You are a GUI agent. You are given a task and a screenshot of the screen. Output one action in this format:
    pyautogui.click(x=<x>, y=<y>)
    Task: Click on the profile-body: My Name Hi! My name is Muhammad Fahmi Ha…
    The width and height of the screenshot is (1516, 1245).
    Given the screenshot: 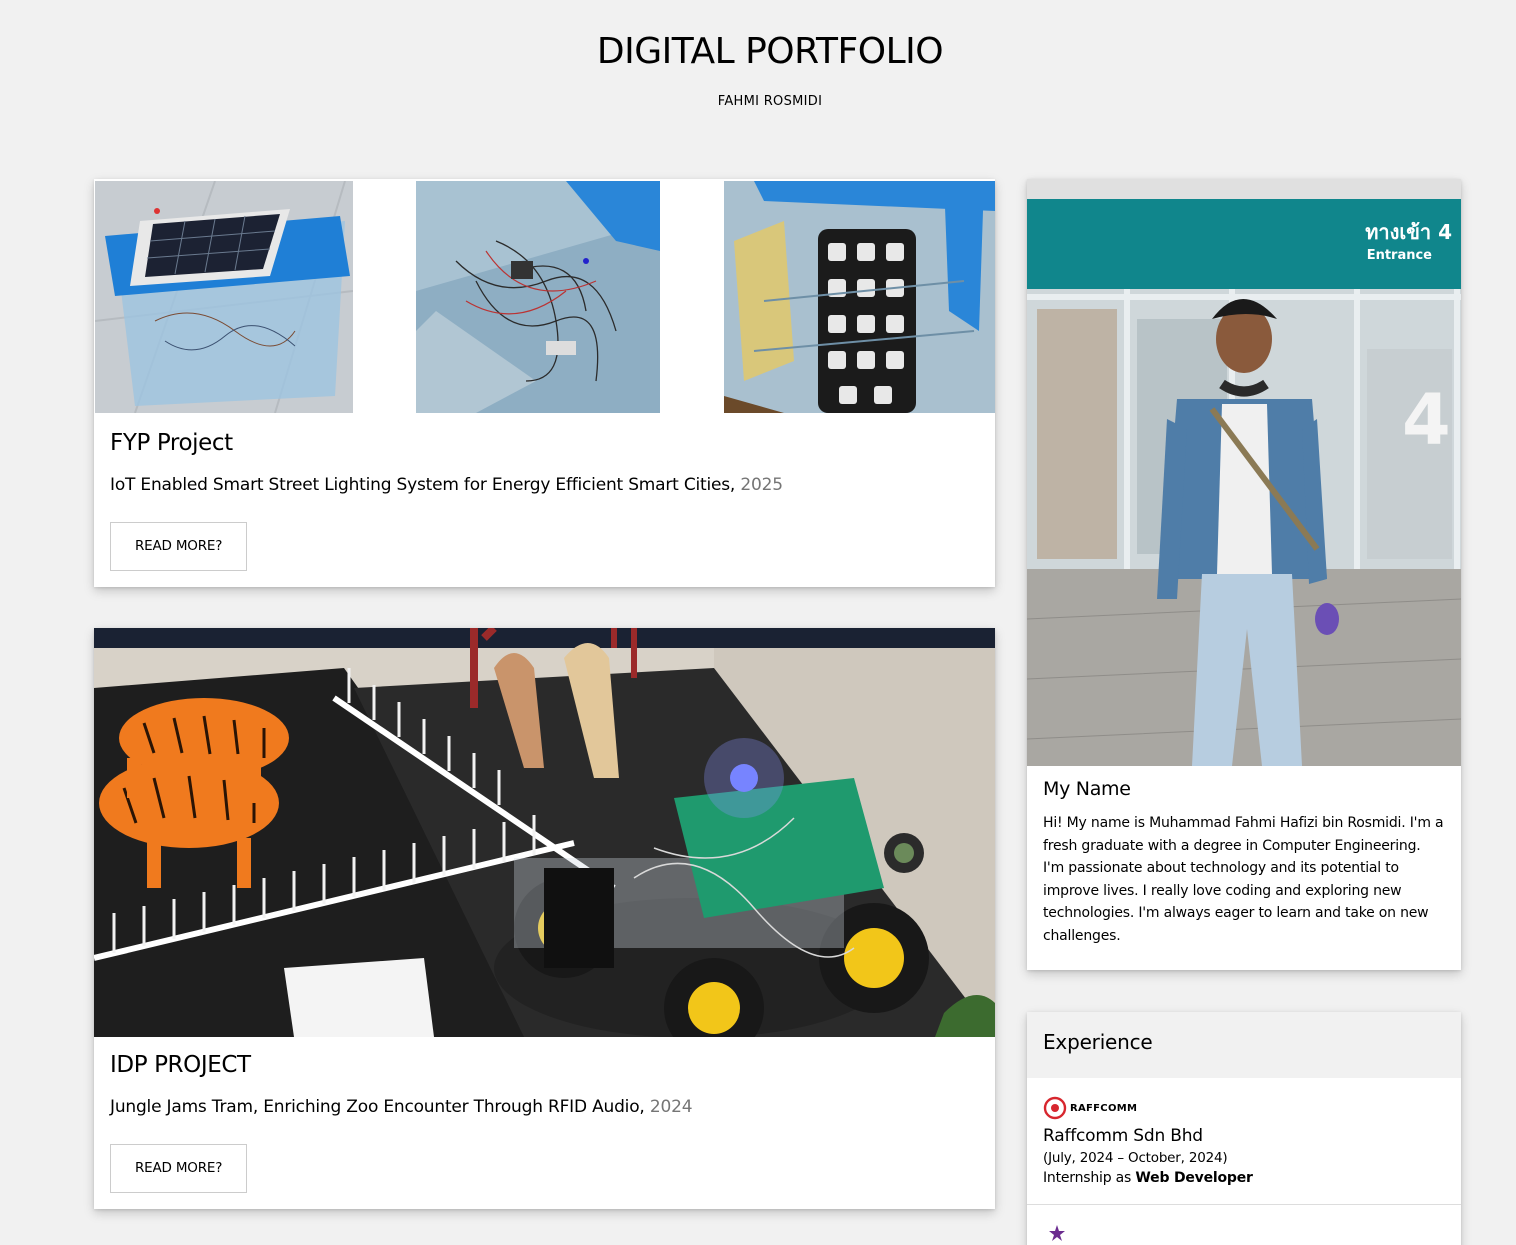 What is the action you would take?
    pyautogui.click(x=1244, y=864)
    